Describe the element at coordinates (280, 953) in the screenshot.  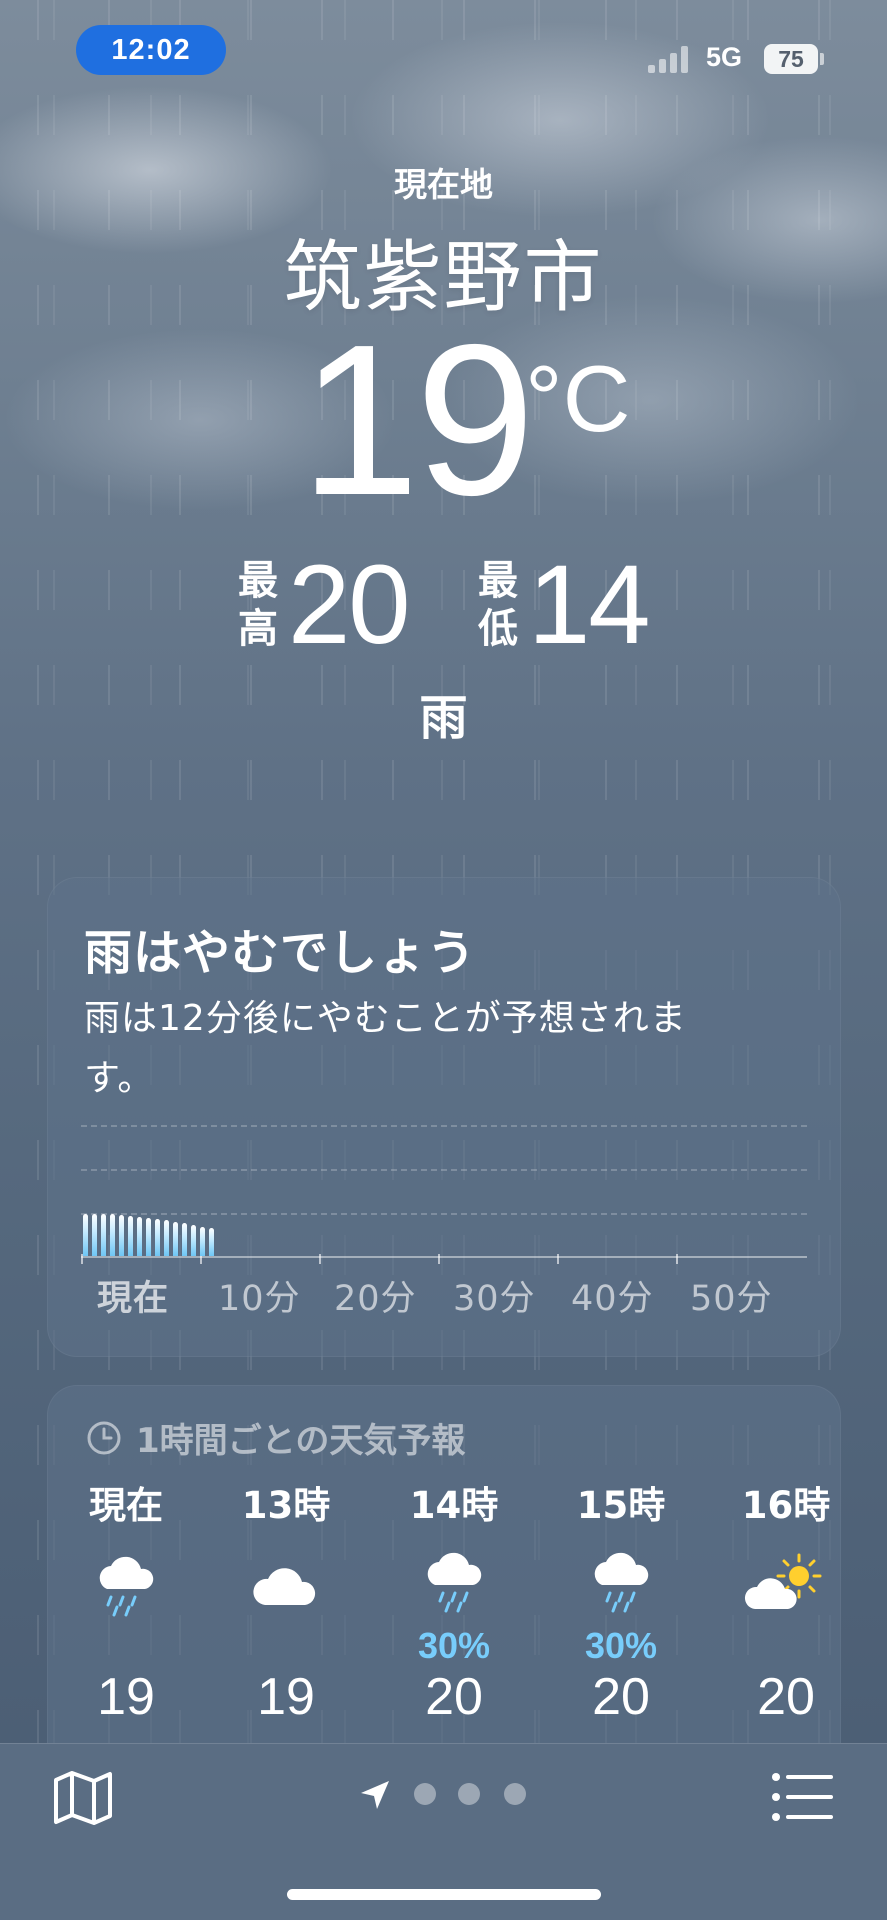
I see `precip-title: 雨はやむでしょう` at that location.